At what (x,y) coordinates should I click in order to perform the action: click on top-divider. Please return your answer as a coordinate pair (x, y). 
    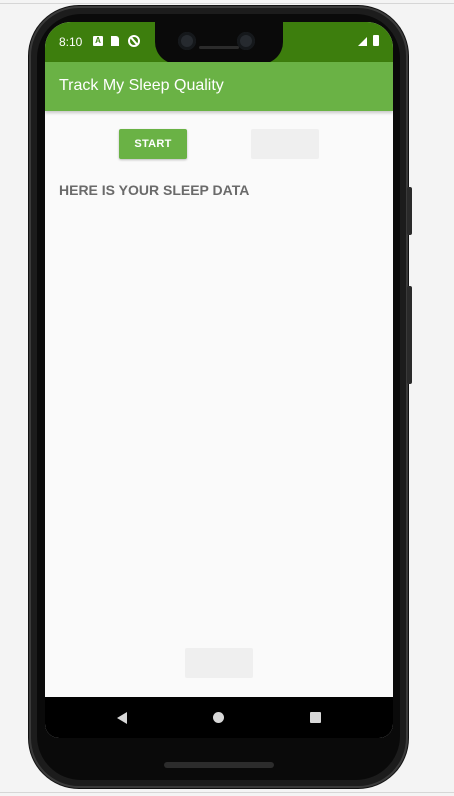
    Looking at the image, I should click on (227, 3).